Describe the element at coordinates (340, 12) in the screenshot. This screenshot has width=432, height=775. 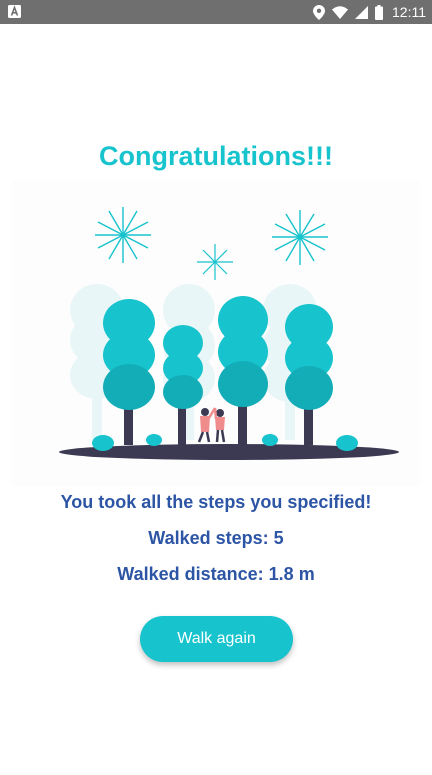
I see `wifi-icon` at that location.